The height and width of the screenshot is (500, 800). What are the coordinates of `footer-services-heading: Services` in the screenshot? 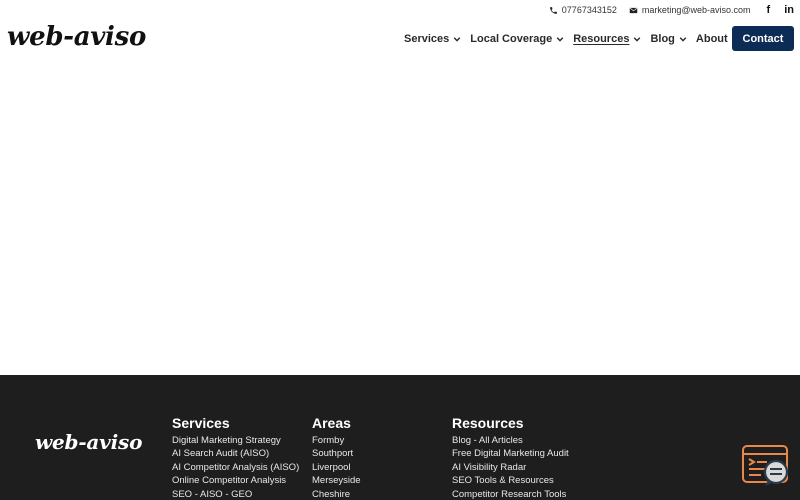 It's located at (201, 423).